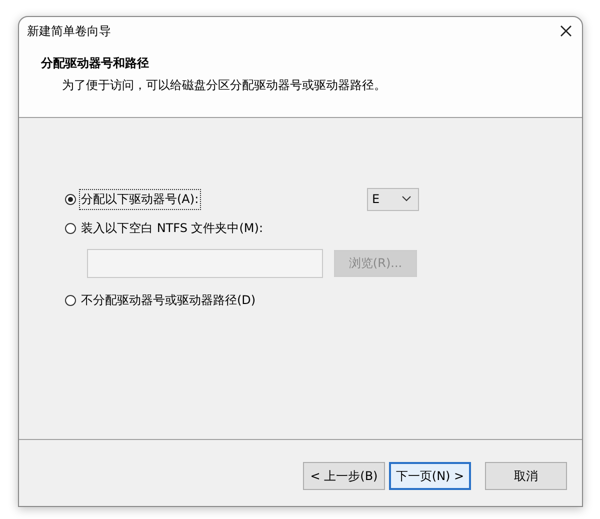 The width and height of the screenshot is (600, 519). Describe the element at coordinates (526, 476) in the screenshot. I see `cancel-button: 取消` at that location.